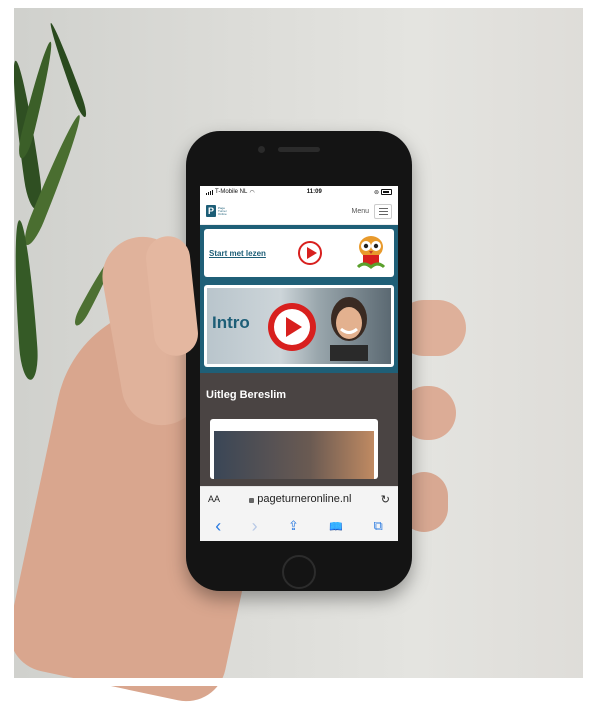 This screenshot has height=709, width=595. I want to click on intro-label: Intro, so click(231, 322).